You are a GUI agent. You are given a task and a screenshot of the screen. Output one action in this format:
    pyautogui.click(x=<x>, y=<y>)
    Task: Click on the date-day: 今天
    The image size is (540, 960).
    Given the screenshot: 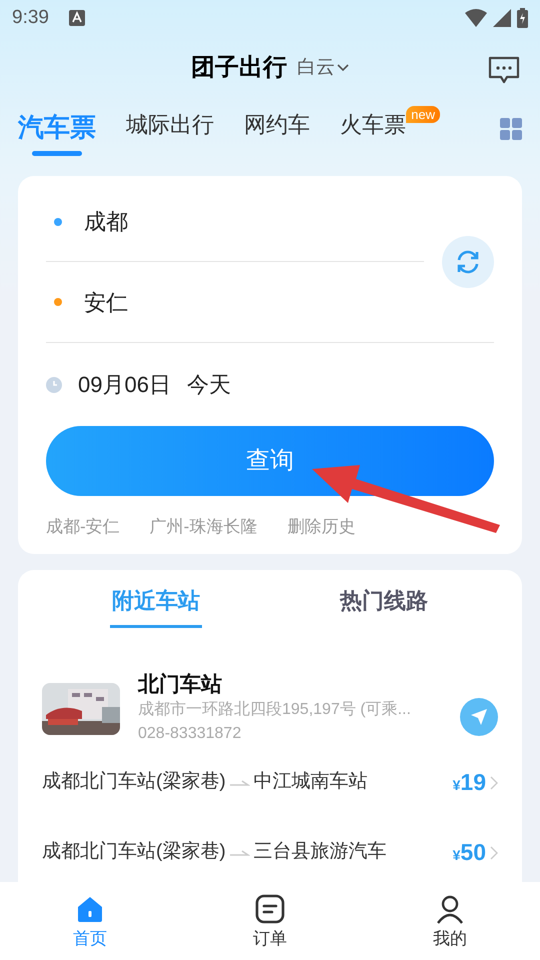 What is the action you would take?
    pyautogui.click(x=208, y=384)
    